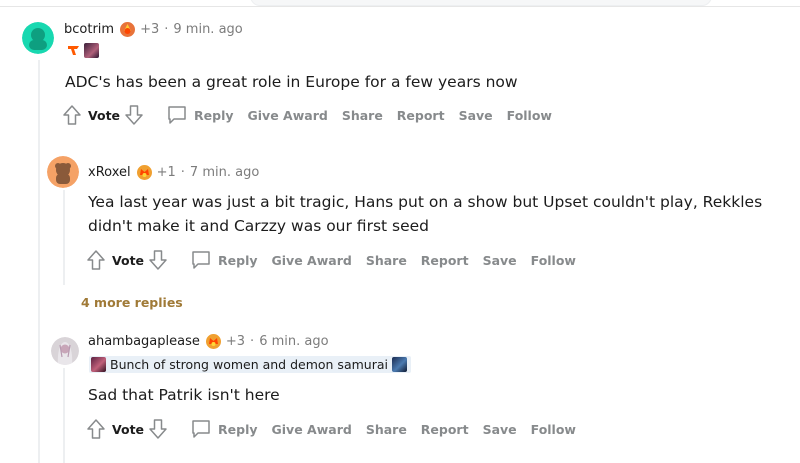 The image size is (800, 463). I want to click on flair-text: Bunch of strong women and demon samurai, so click(249, 364).